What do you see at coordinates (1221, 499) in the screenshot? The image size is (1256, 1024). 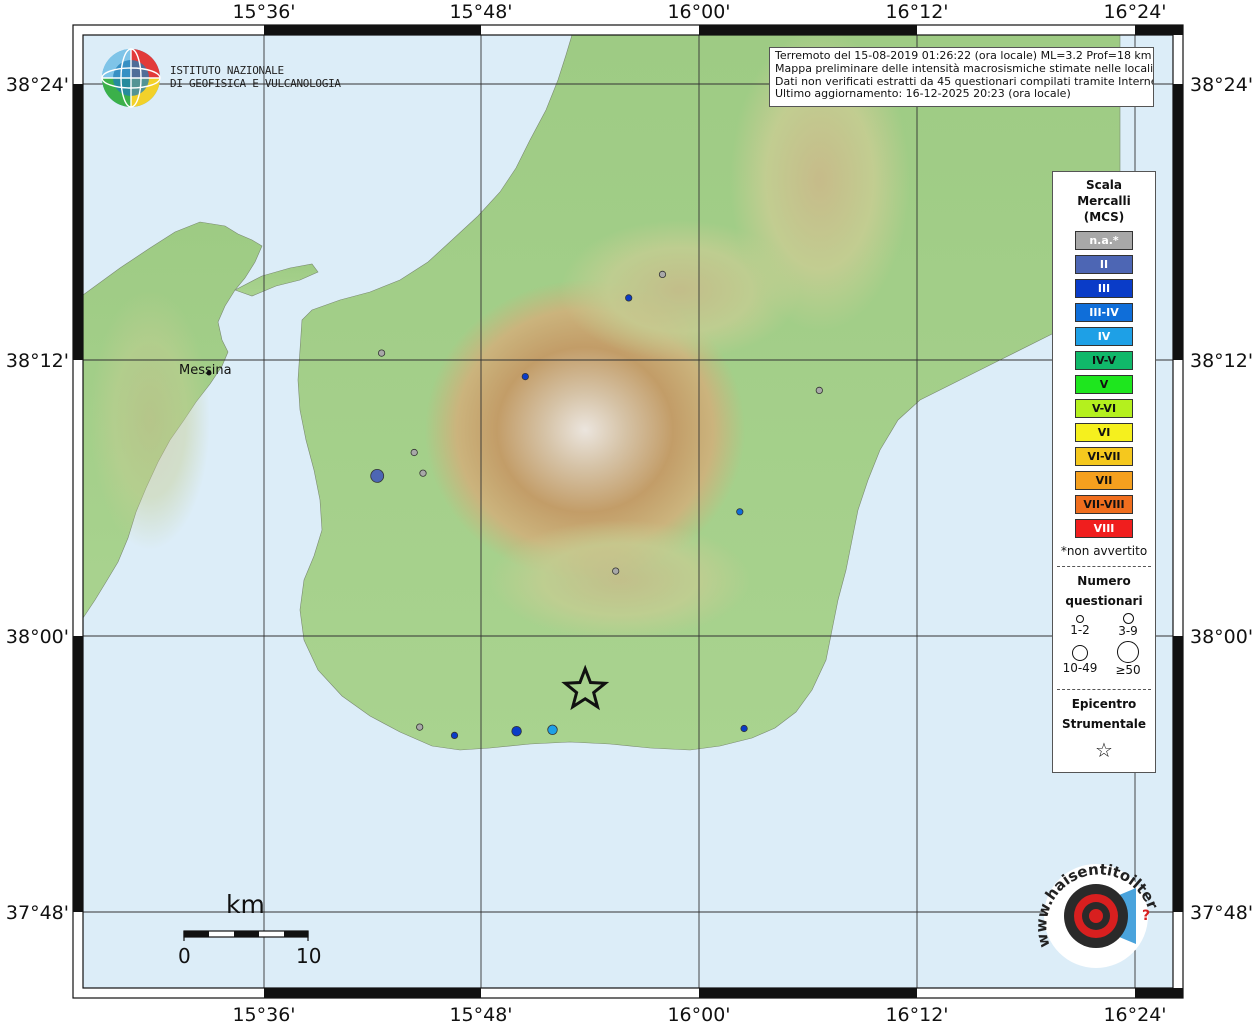 I see `lat-labels-right: 38°24' 38°12' 38°00' 37°48'` at bounding box center [1221, 499].